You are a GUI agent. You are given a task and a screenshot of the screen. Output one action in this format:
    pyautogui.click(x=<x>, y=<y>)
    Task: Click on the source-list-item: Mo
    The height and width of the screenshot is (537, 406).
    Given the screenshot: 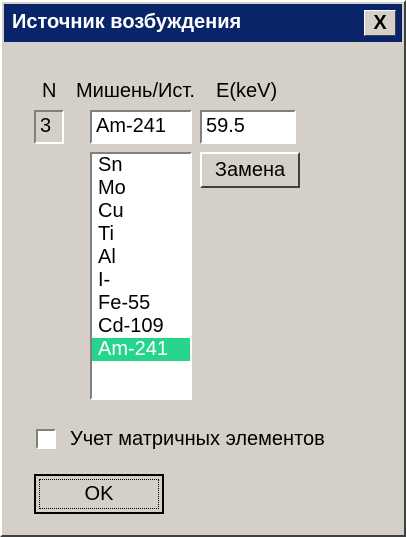 What is the action you would take?
    pyautogui.click(x=141, y=188)
    